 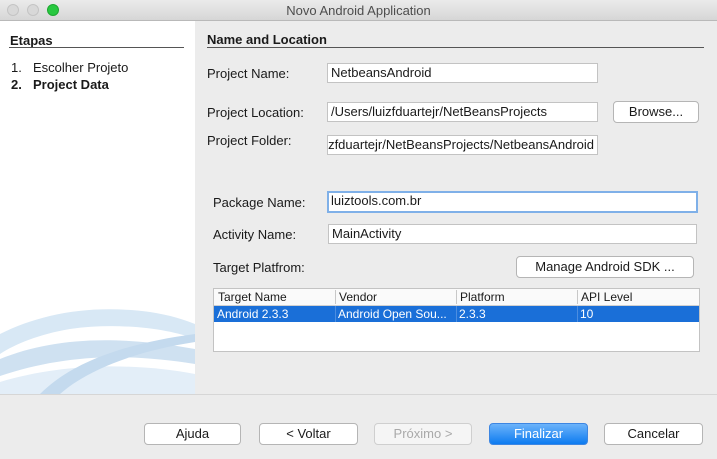 What do you see at coordinates (96, 47) in the screenshot?
I see `steps-divider` at bounding box center [96, 47].